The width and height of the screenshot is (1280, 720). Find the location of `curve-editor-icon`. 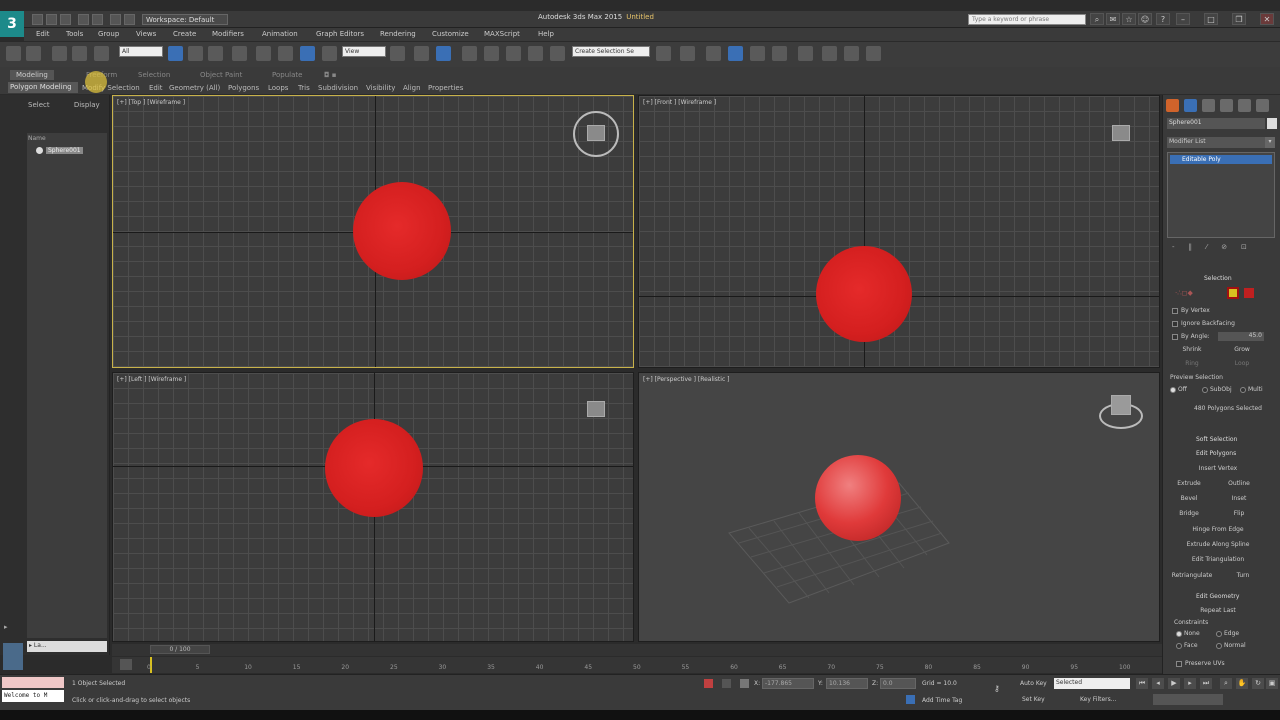

curve-editor-icon is located at coordinates (757, 53).